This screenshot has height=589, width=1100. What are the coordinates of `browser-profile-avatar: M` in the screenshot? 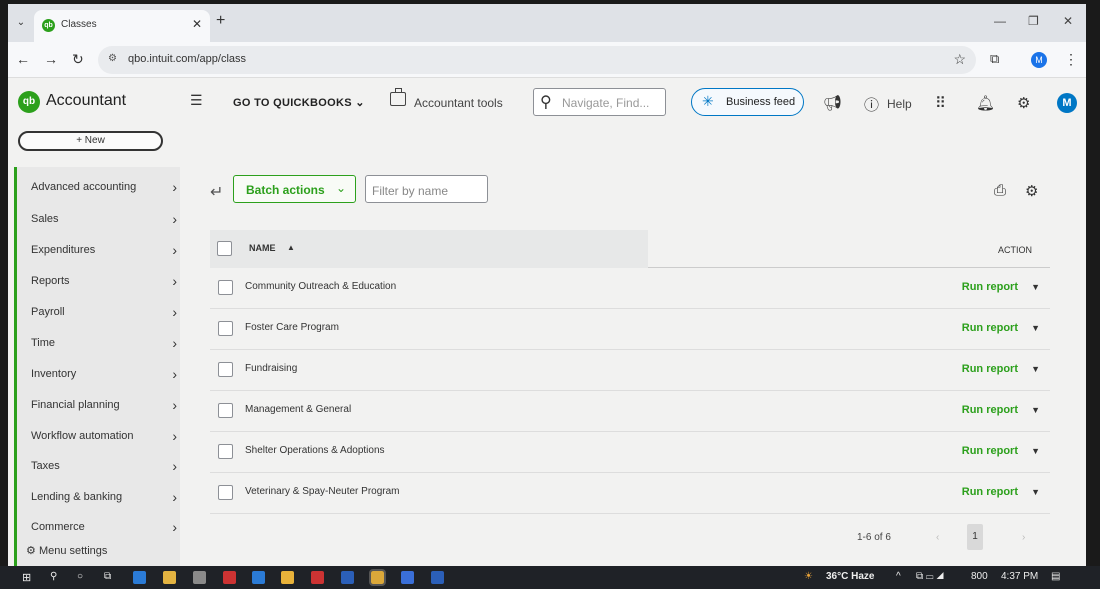 It's located at (1039, 60).